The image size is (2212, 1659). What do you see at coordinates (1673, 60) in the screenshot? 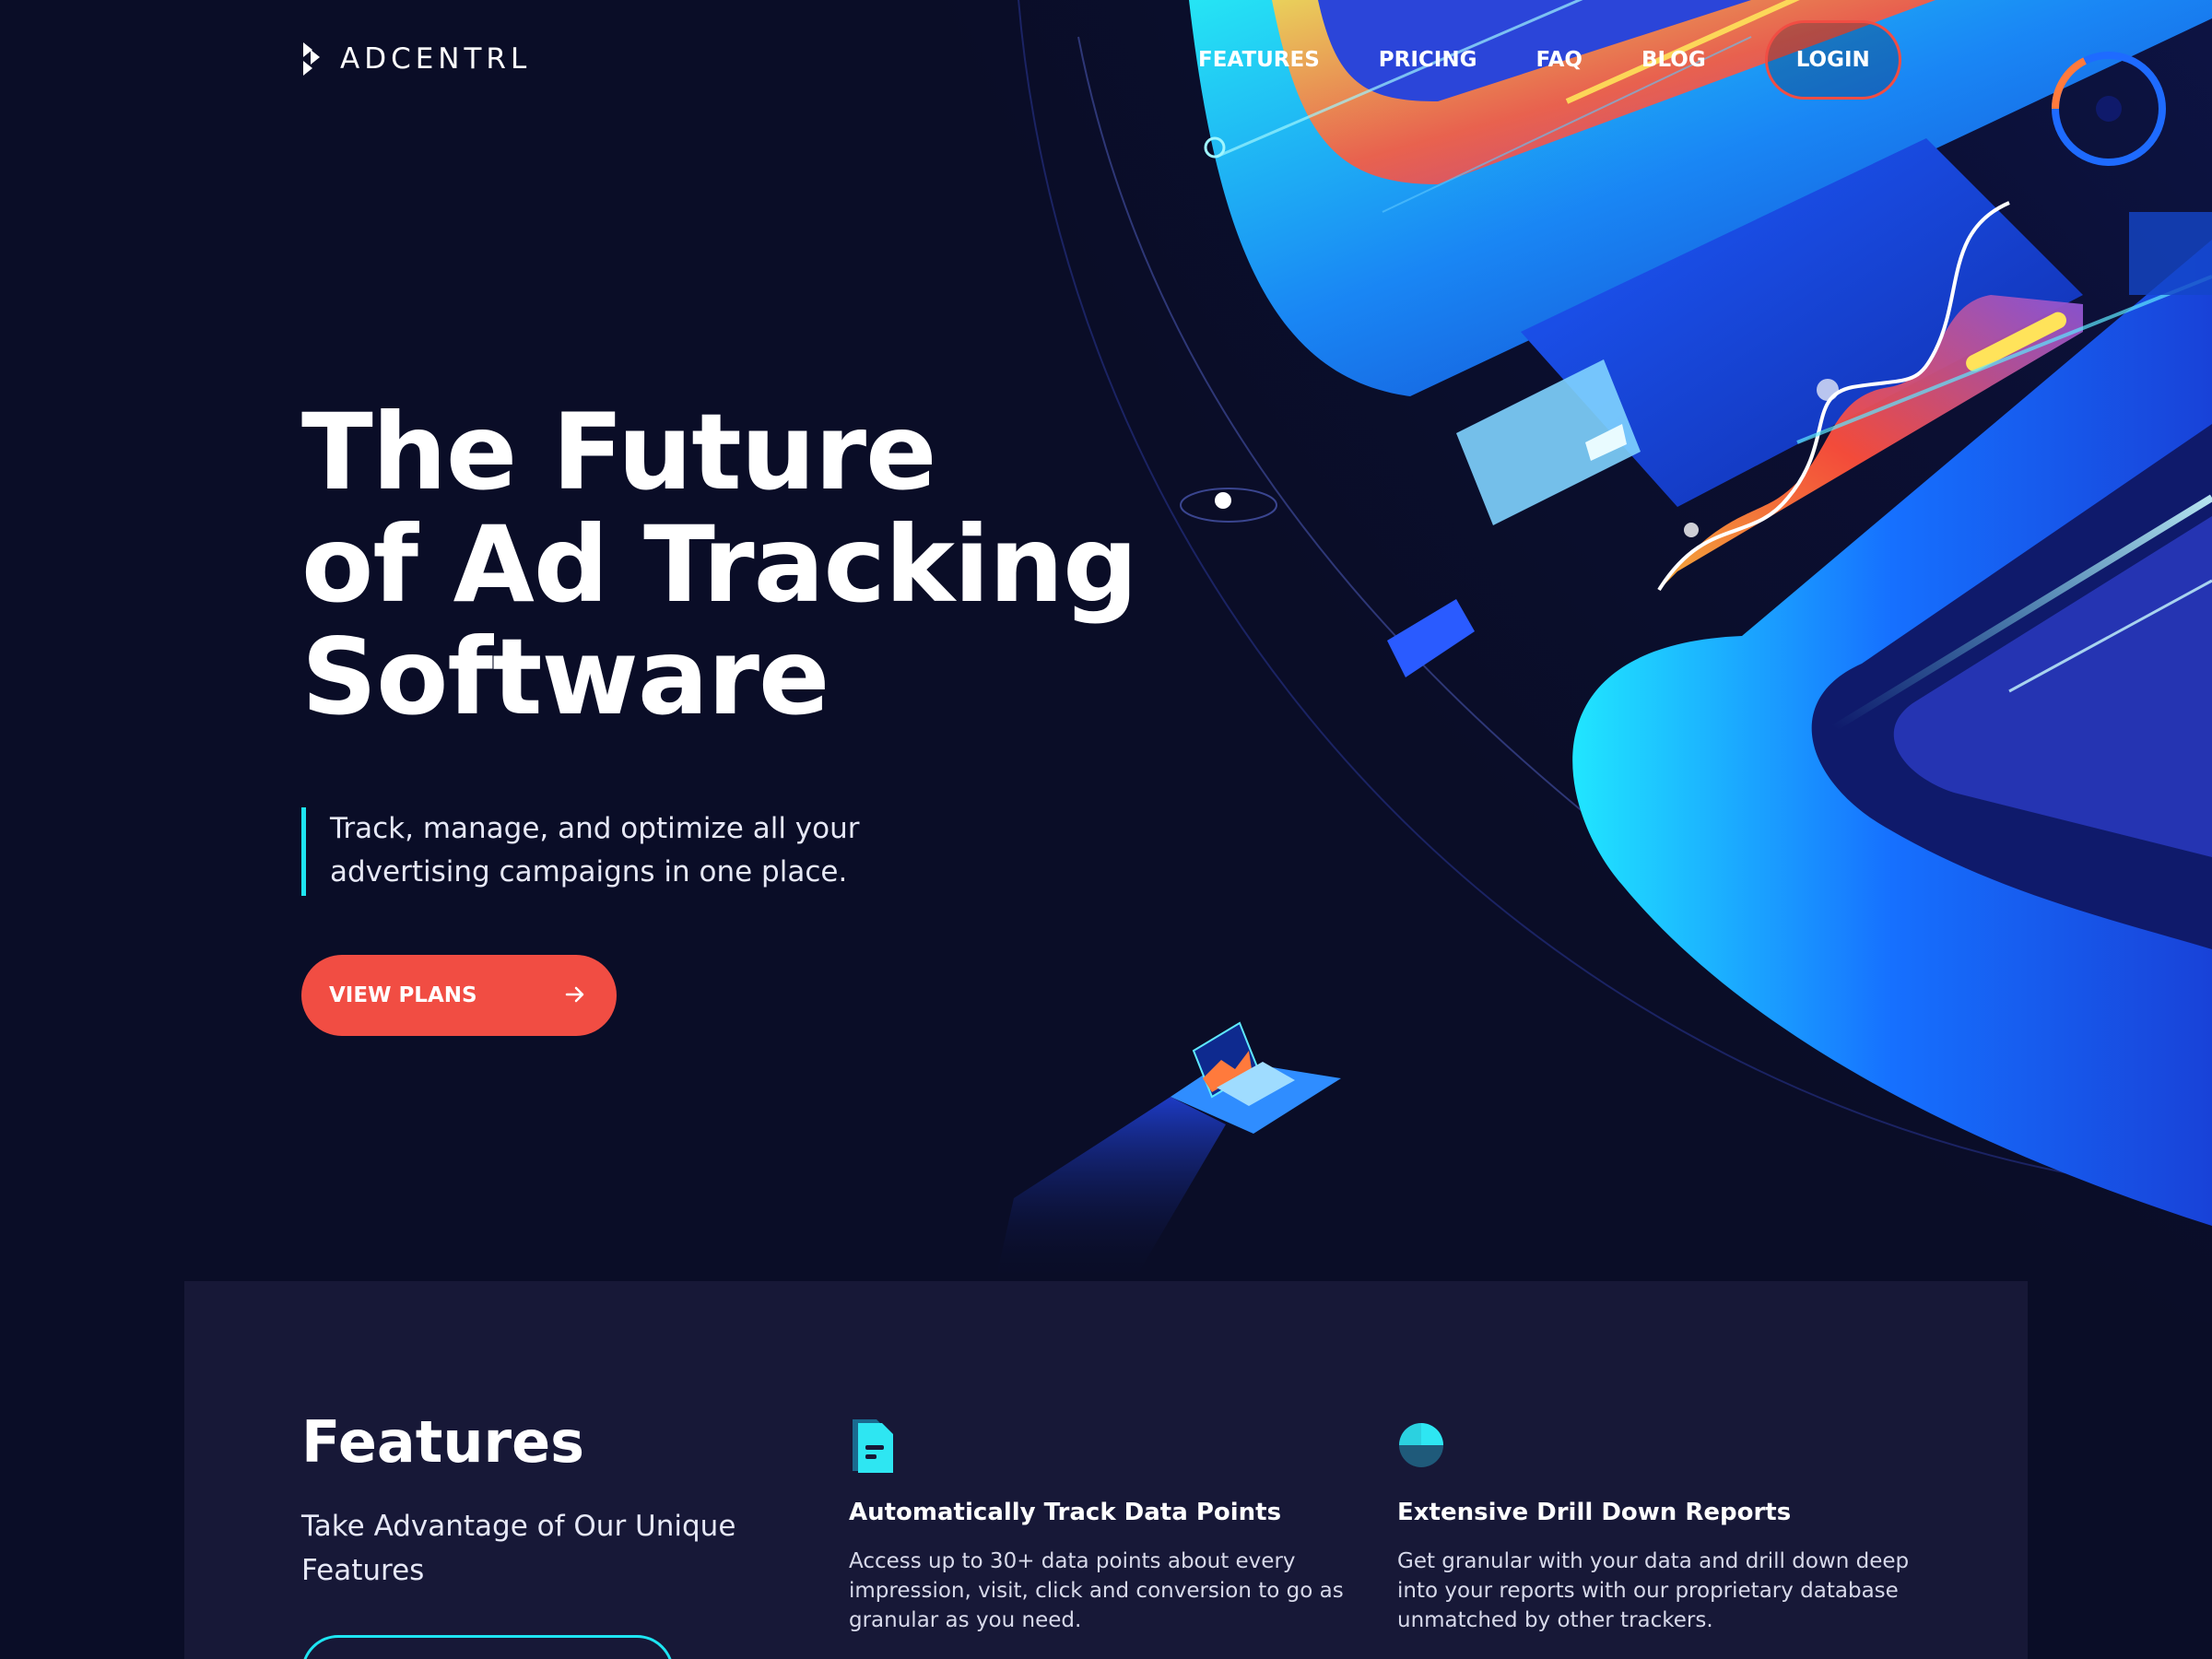
I see `nav-blog-link: BLOG` at bounding box center [1673, 60].